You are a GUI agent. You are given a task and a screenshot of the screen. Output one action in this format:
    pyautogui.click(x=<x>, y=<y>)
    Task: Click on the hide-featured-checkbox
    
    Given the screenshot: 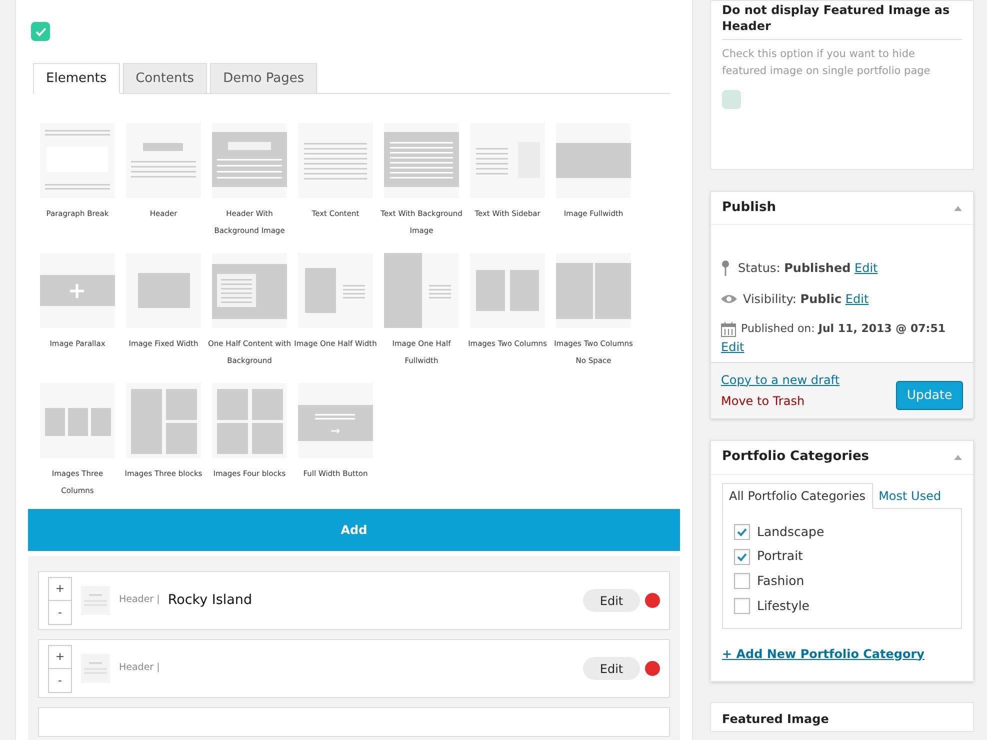 What is the action you would take?
    pyautogui.click(x=731, y=99)
    